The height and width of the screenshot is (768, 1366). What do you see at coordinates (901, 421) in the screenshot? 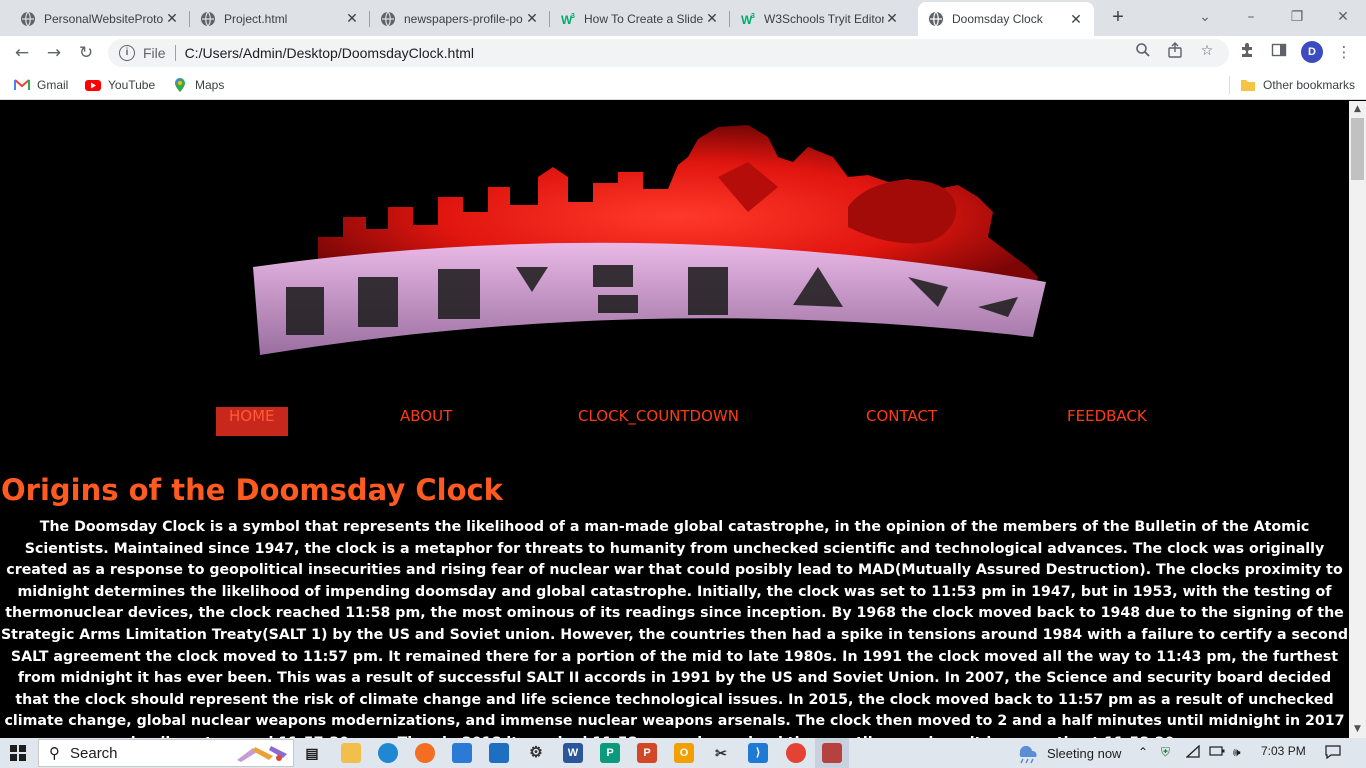
I see `nav-contact: CONTACT` at bounding box center [901, 421].